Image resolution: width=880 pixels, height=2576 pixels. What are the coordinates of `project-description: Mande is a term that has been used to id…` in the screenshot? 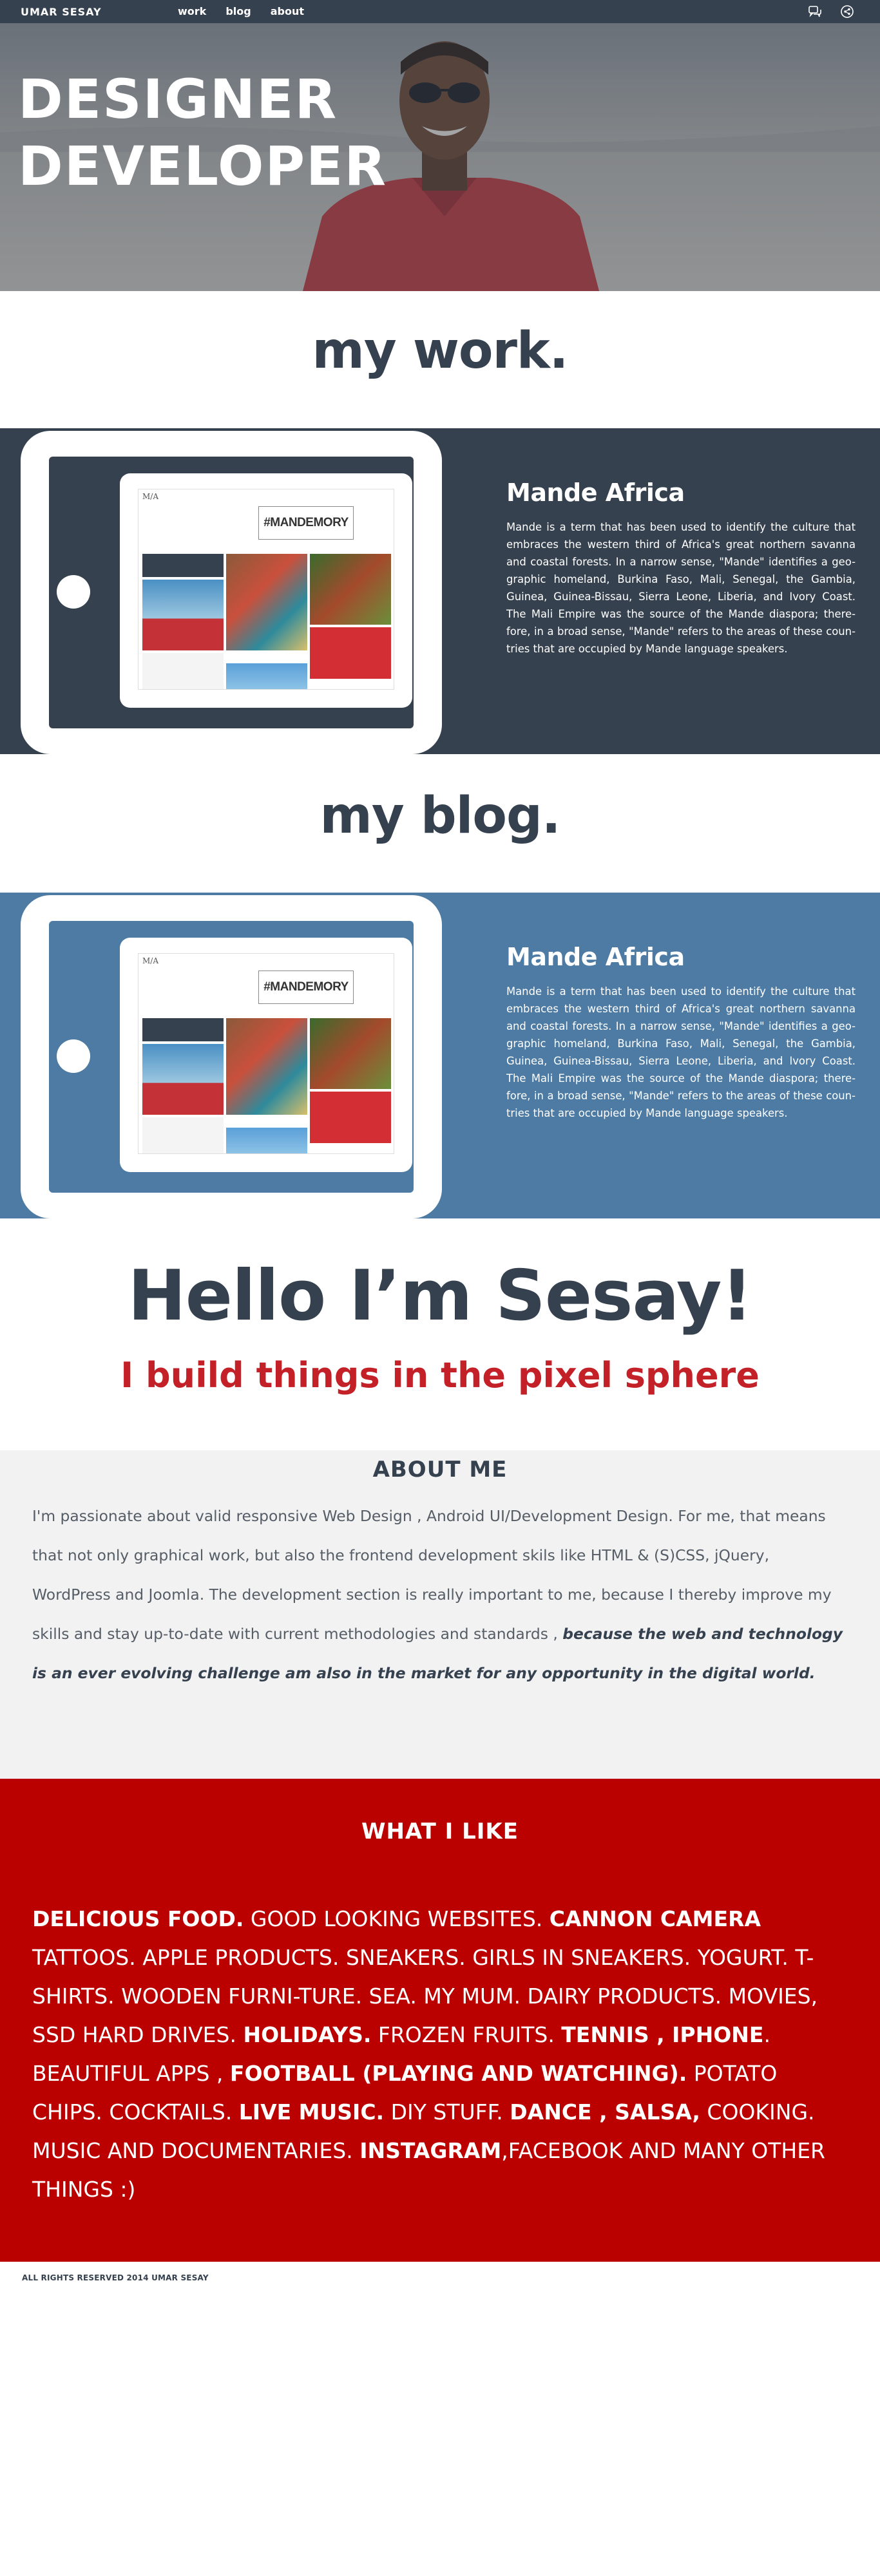 It's located at (681, 588).